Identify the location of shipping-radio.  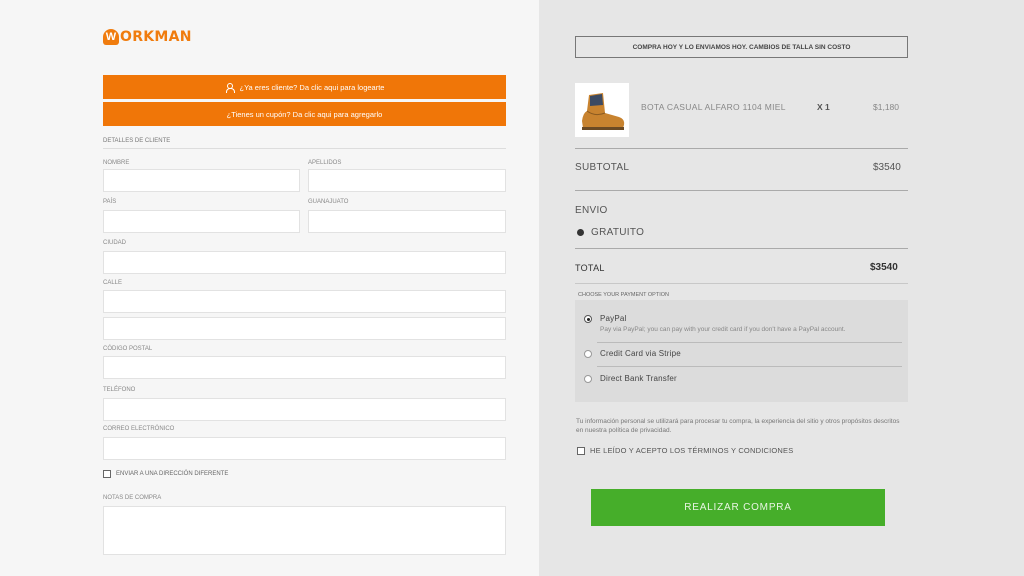
(580, 232).